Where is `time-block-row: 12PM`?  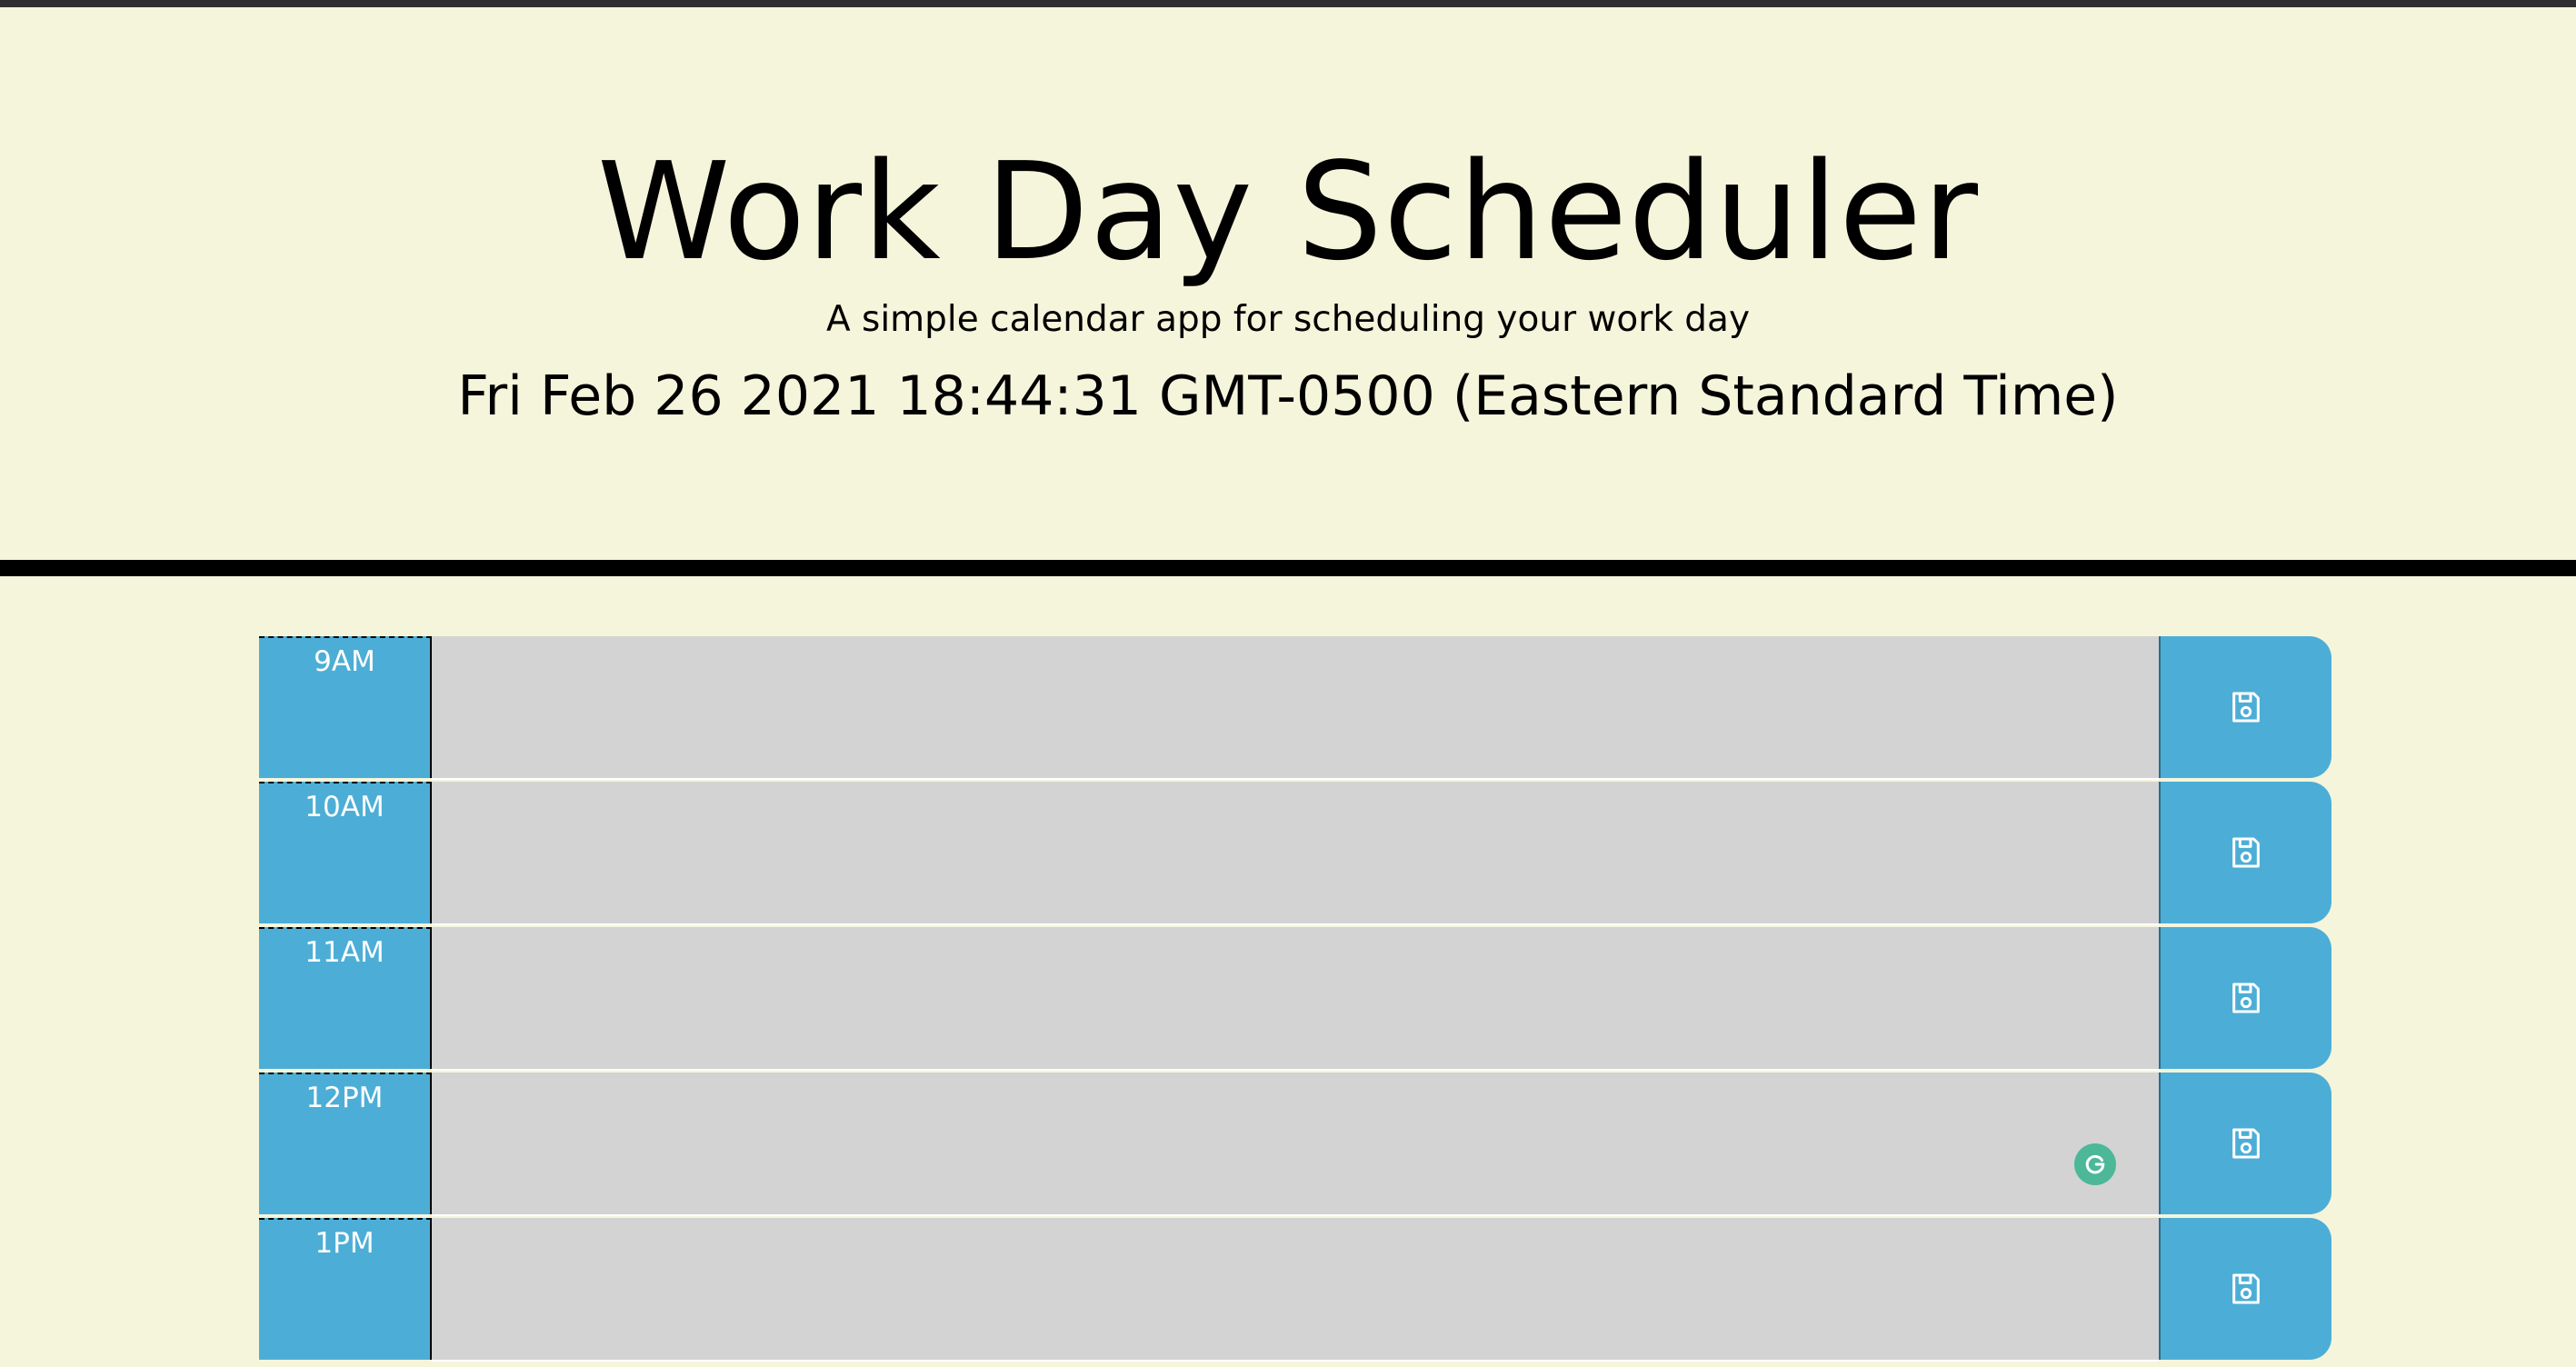 time-block-row: 12PM is located at coordinates (1295, 1145).